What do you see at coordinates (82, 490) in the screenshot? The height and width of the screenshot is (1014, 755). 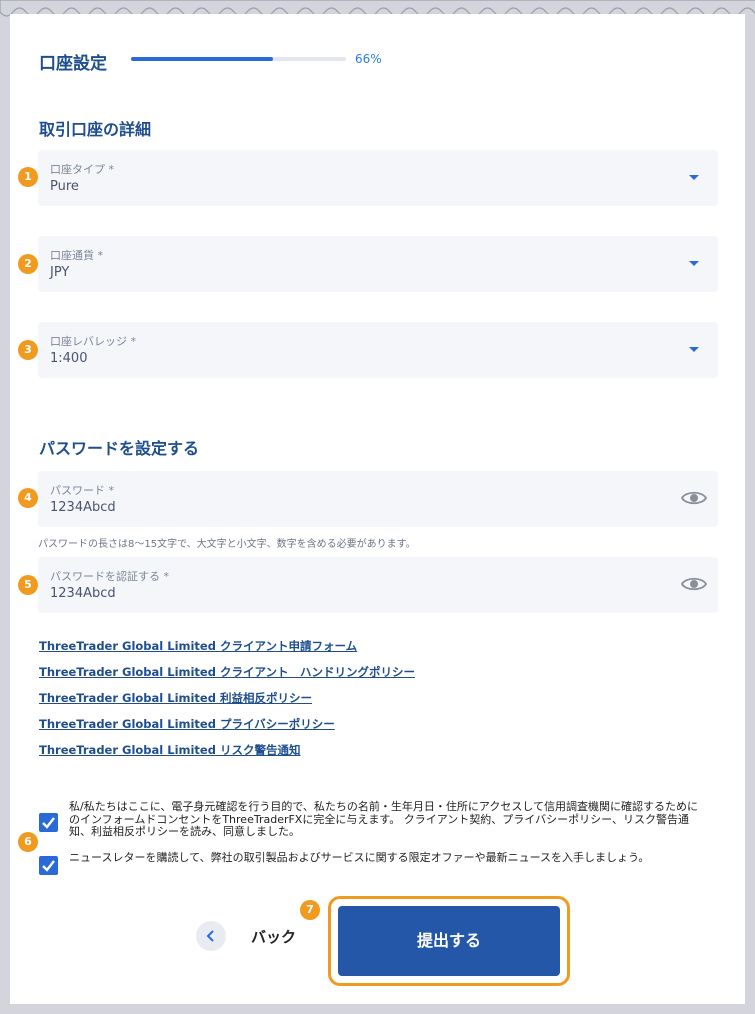 I see `field-label: パスワード *` at bounding box center [82, 490].